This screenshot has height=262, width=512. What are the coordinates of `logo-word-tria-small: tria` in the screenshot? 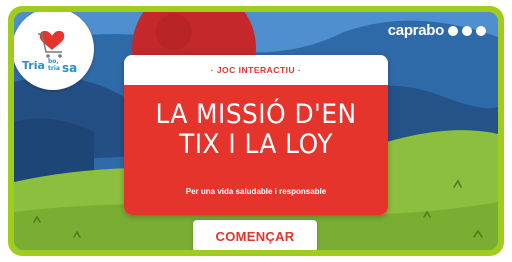 It's located at (54, 68).